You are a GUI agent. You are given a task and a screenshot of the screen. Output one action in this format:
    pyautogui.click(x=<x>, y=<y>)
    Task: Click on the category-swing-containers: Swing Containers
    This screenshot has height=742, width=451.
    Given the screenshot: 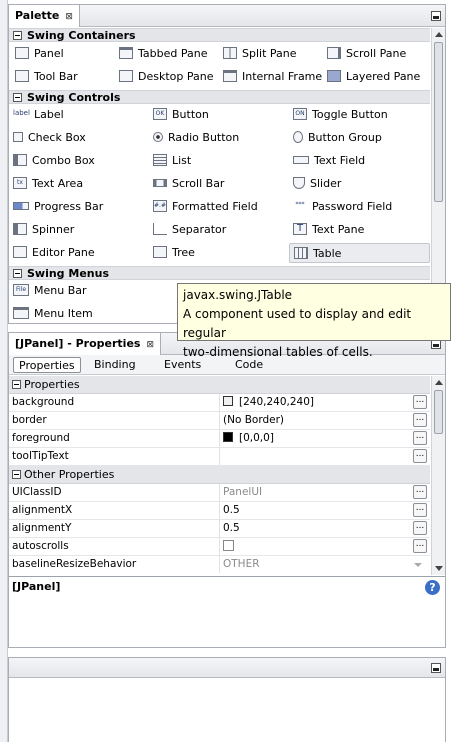 What is the action you would take?
    pyautogui.click(x=219, y=35)
    